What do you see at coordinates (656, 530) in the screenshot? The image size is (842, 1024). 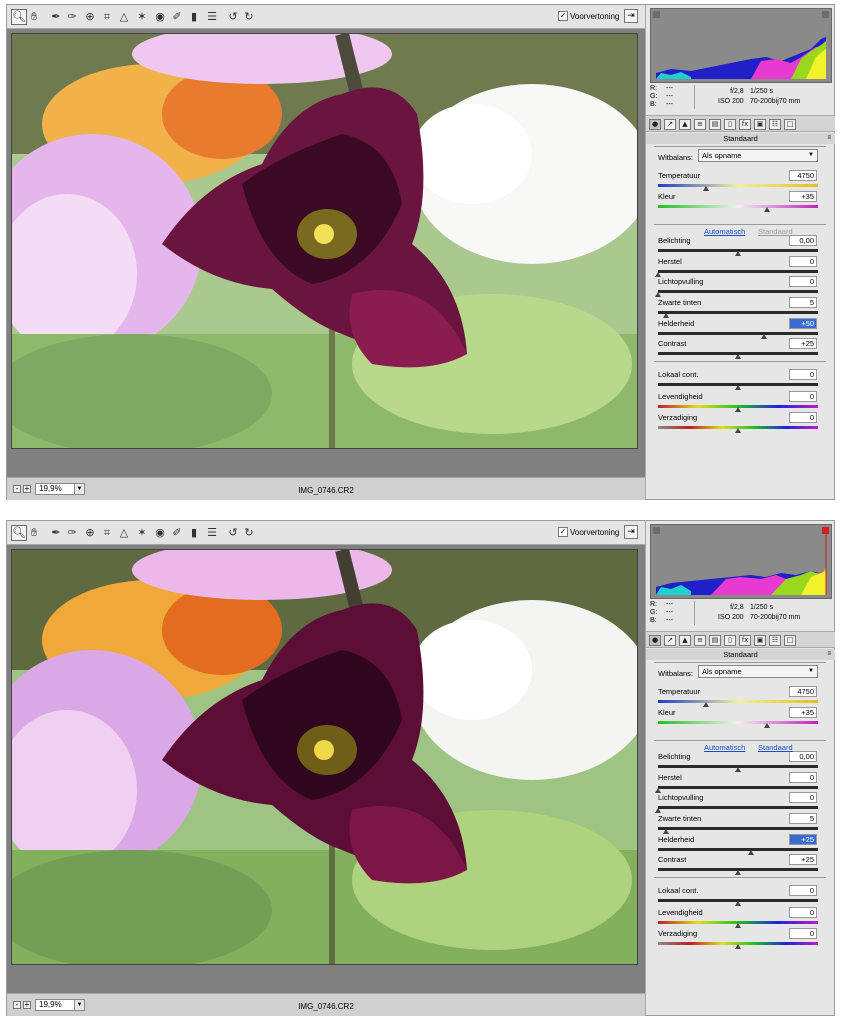 I see `shadow-clipping-icon` at bounding box center [656, 530].